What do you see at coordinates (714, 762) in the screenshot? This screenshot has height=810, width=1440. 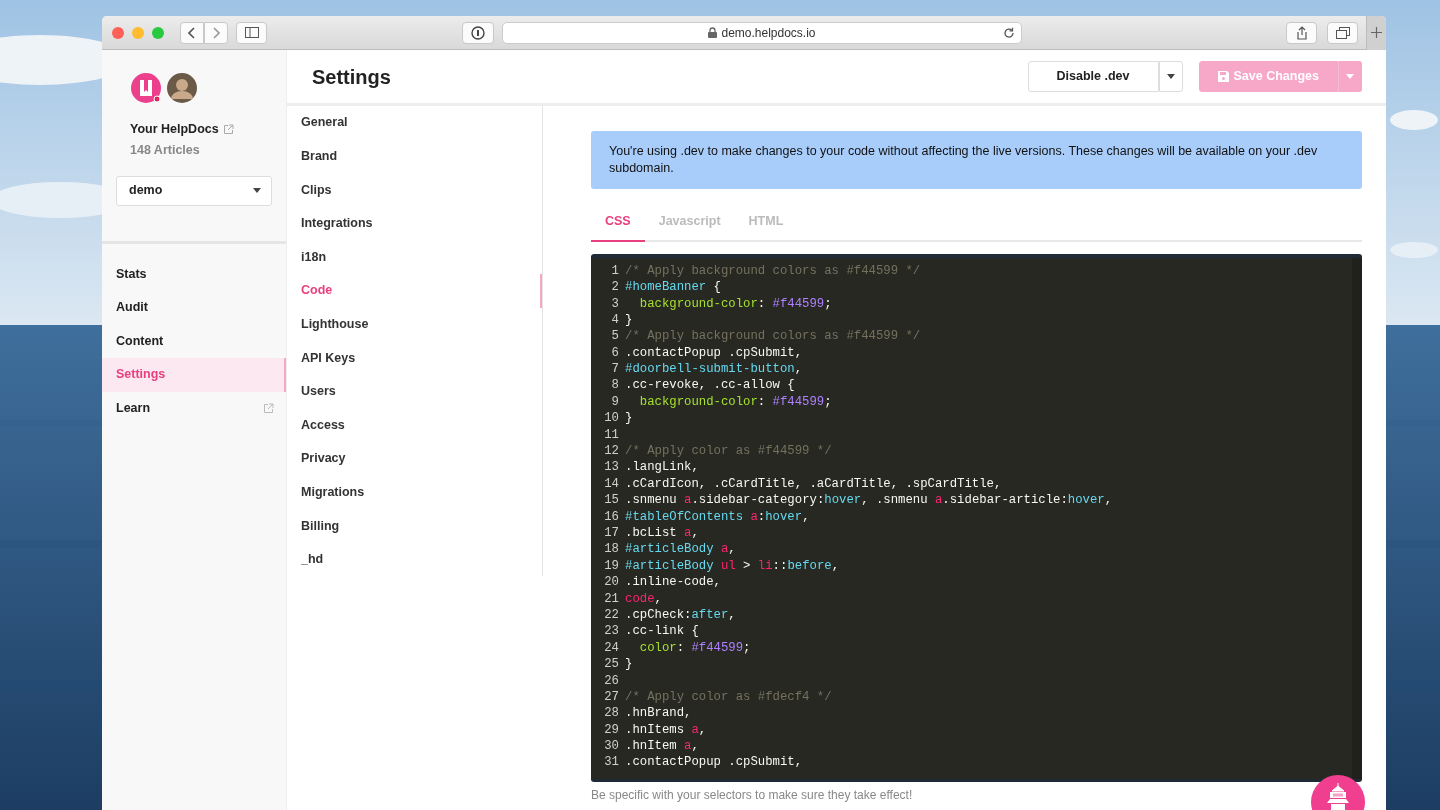 I see `code-line: .contactPopup .cpSubmit,` at bounding box center [714, 762].